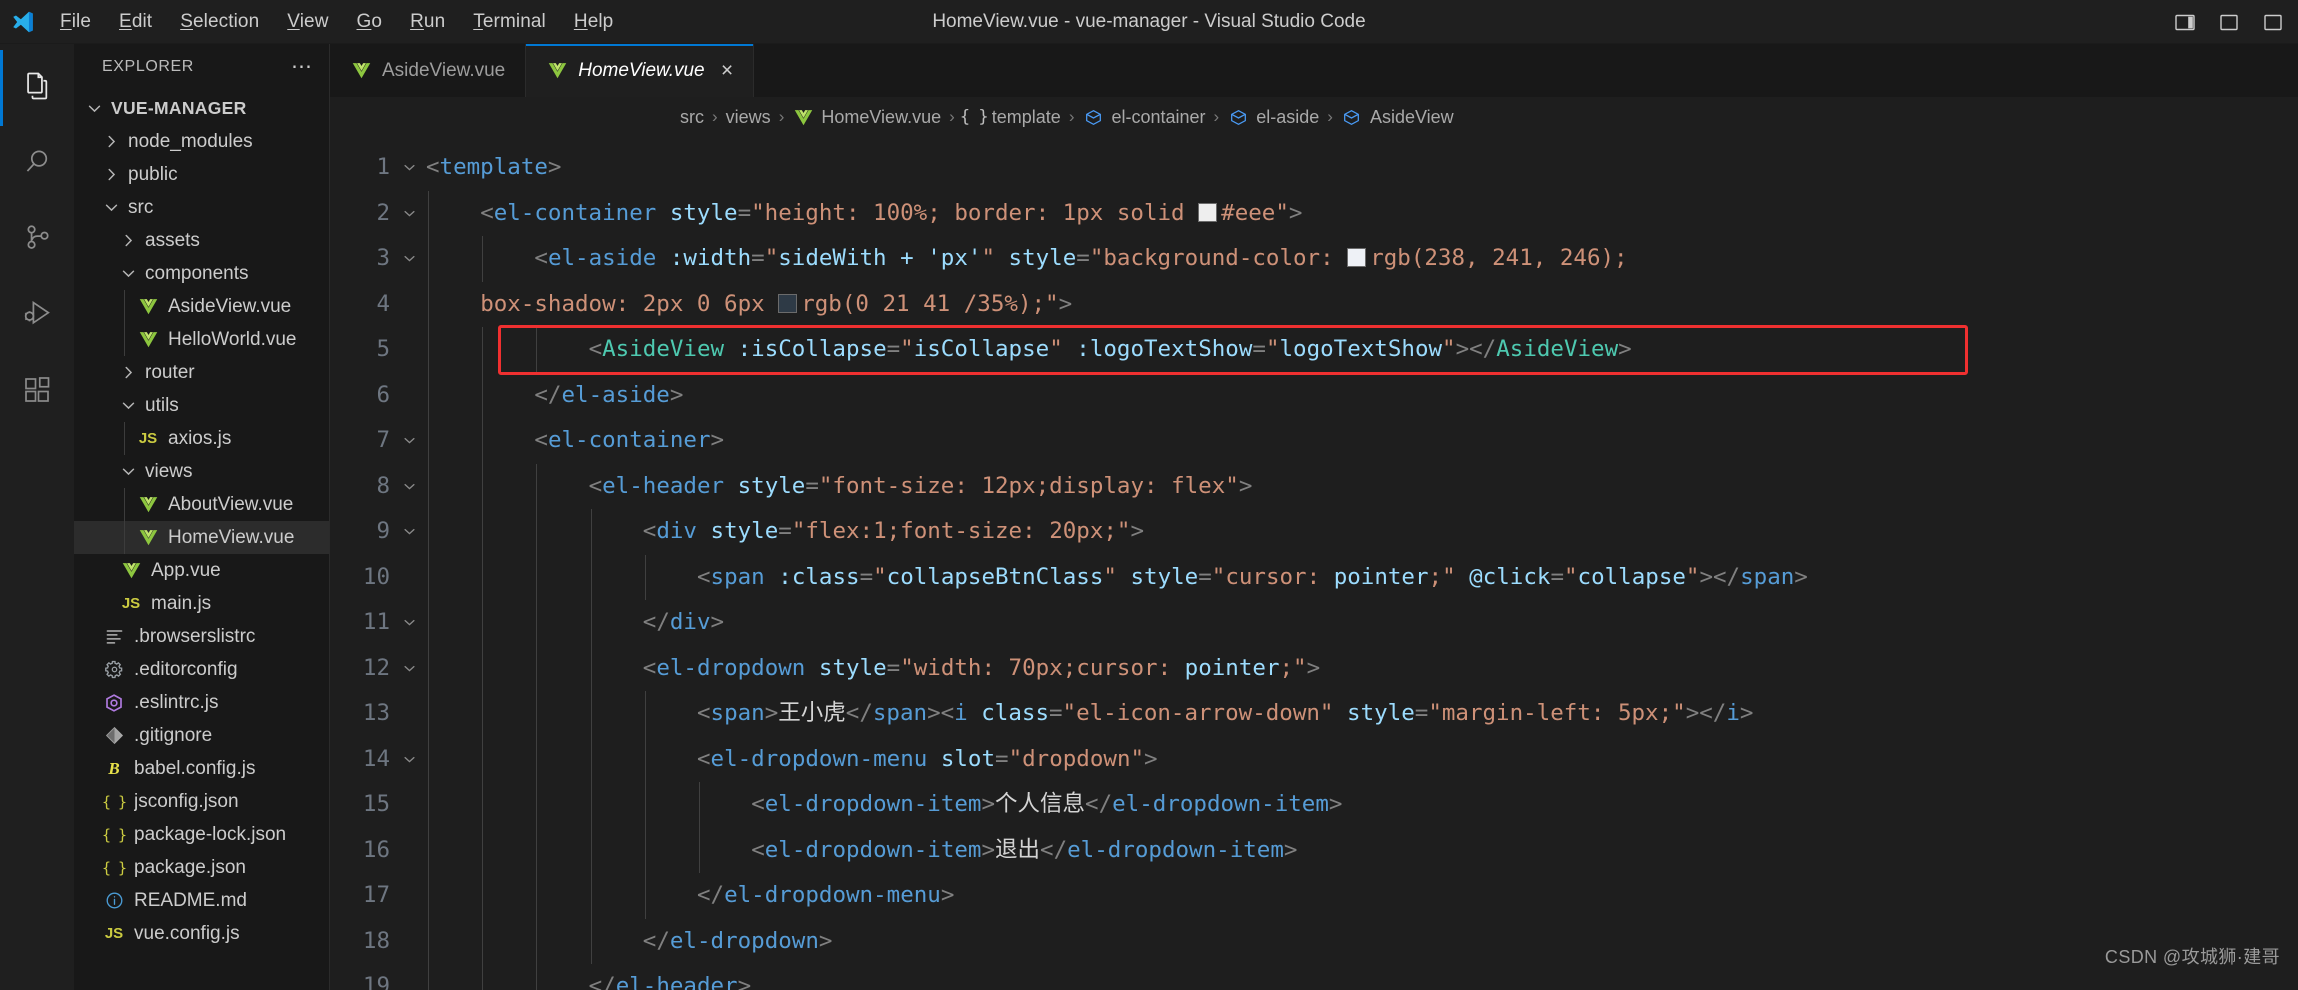 Image resolution: width=2298 pixels, height=990 pixels. What do you see at coordinates (727, 70) in the screenshot?
I see `tab-close-icon: ×` at bounding box center [727, 70].